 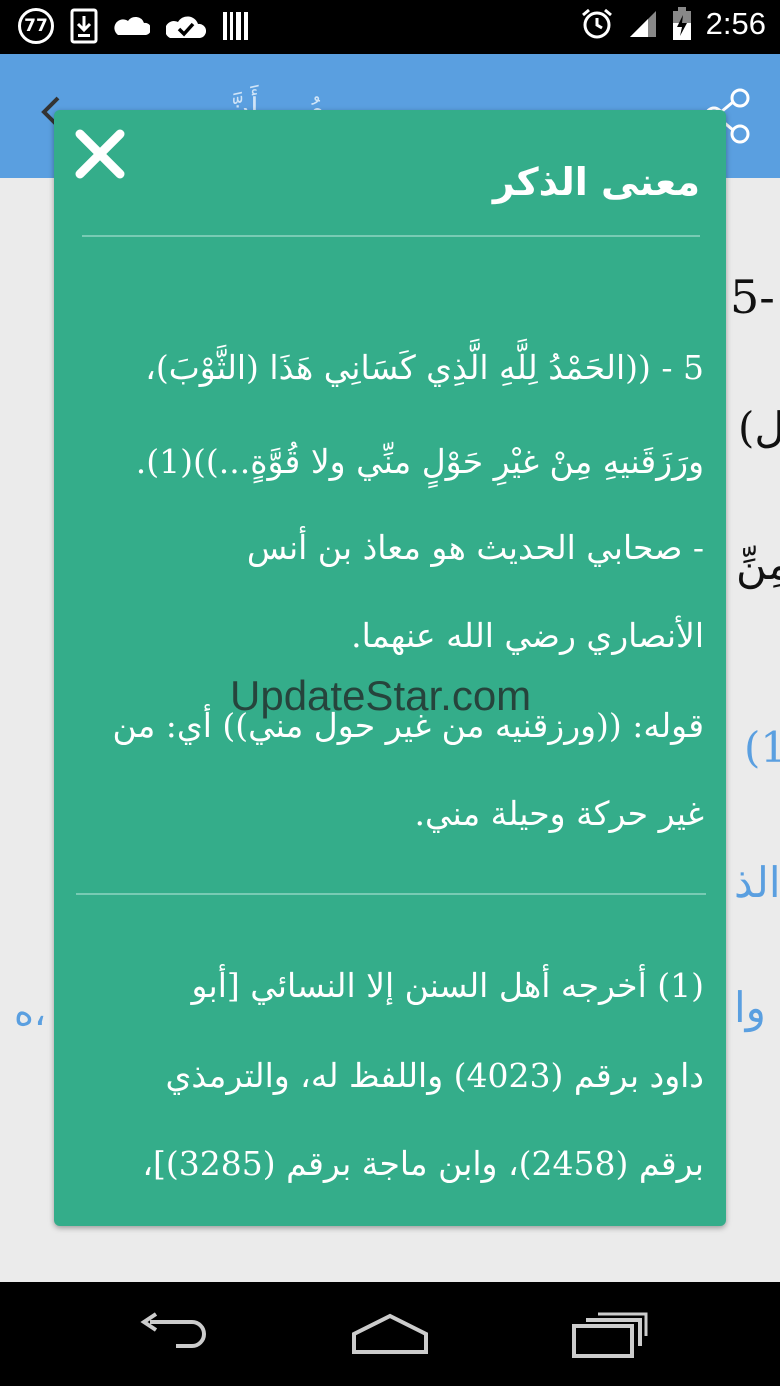 What do you see at coordinates (448, 985) in the screenshot?
I see `footnote-line: (1) أخرجه أهل السنن إلا النسائي [أبو` at bounding box center [448, 985].